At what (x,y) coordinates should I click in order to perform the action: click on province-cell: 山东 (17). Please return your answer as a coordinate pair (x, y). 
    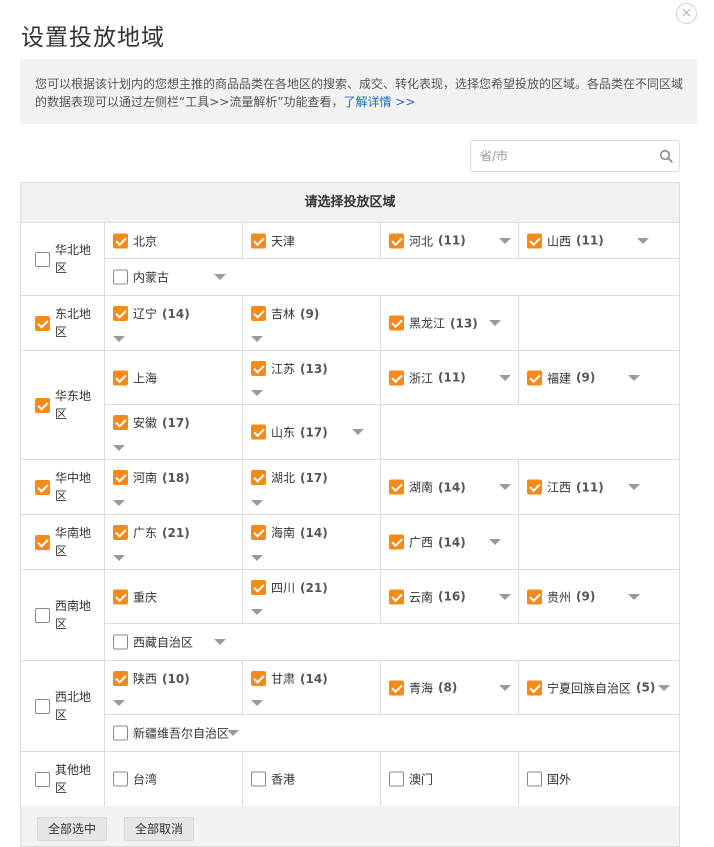
    Looking at the image, I should click on (312, 432).